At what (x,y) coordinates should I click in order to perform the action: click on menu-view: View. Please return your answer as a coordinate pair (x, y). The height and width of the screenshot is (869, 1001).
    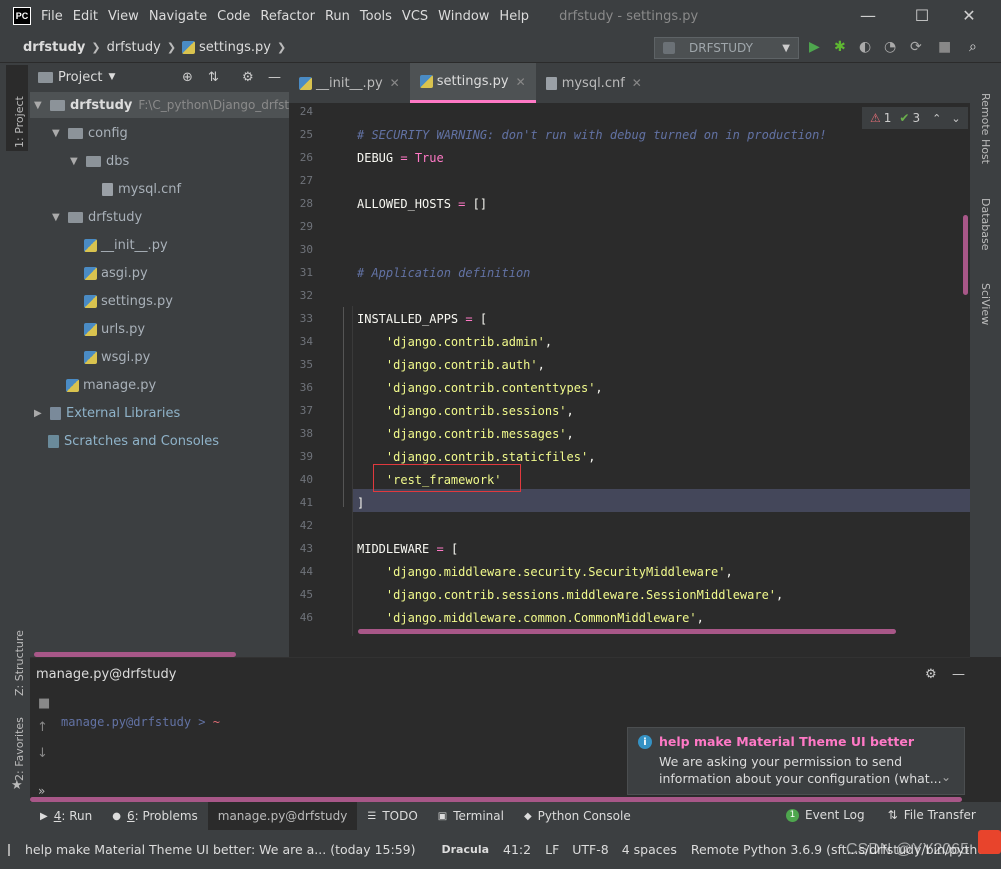
    Looking at the image, I should click on (123, 16).